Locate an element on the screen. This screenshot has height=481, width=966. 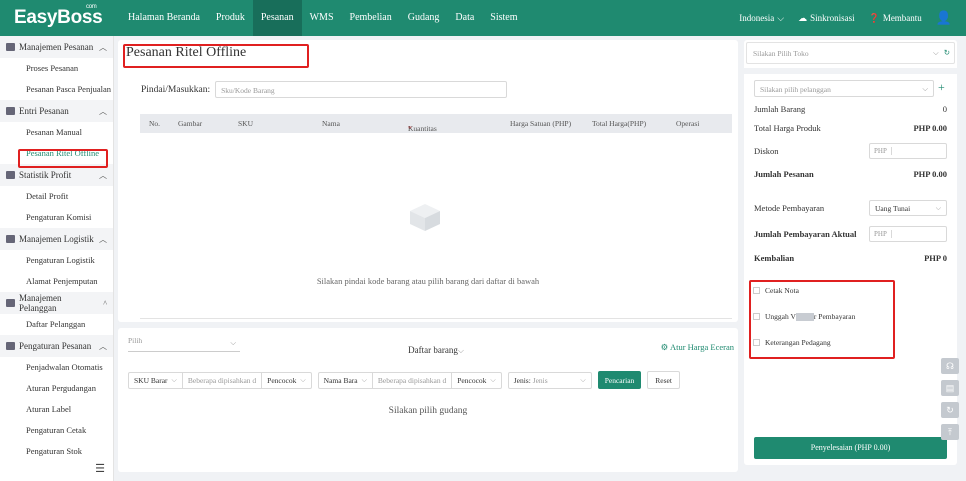
help-button: ❓ Membantu is located at coordinates (895, 18).